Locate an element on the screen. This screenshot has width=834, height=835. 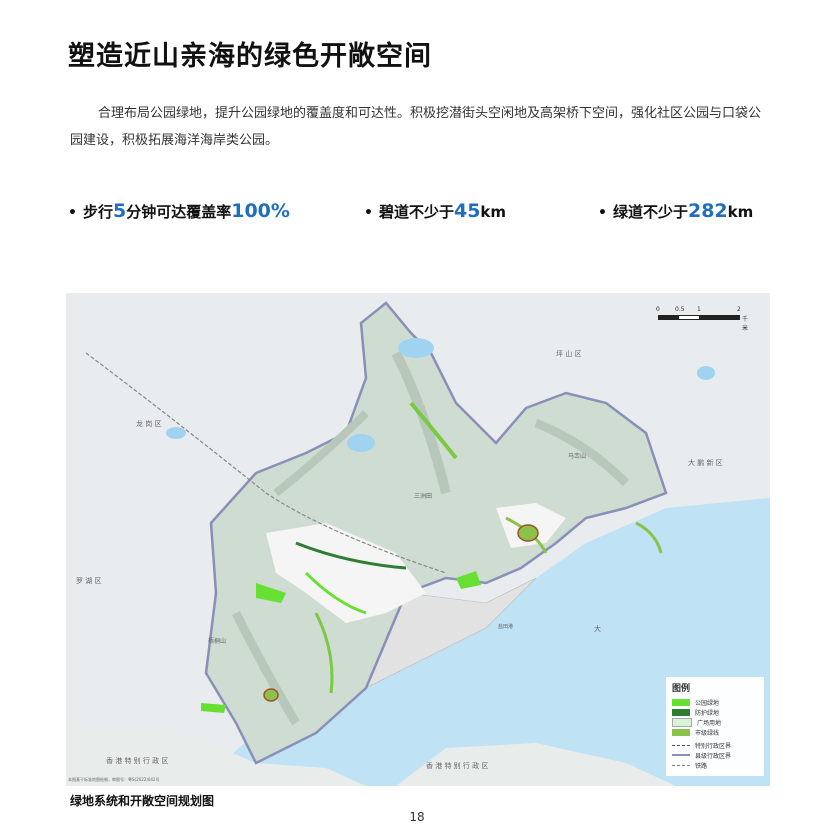
label-sanzhoutian: 三洲田 is located at coordinates (423, 496).